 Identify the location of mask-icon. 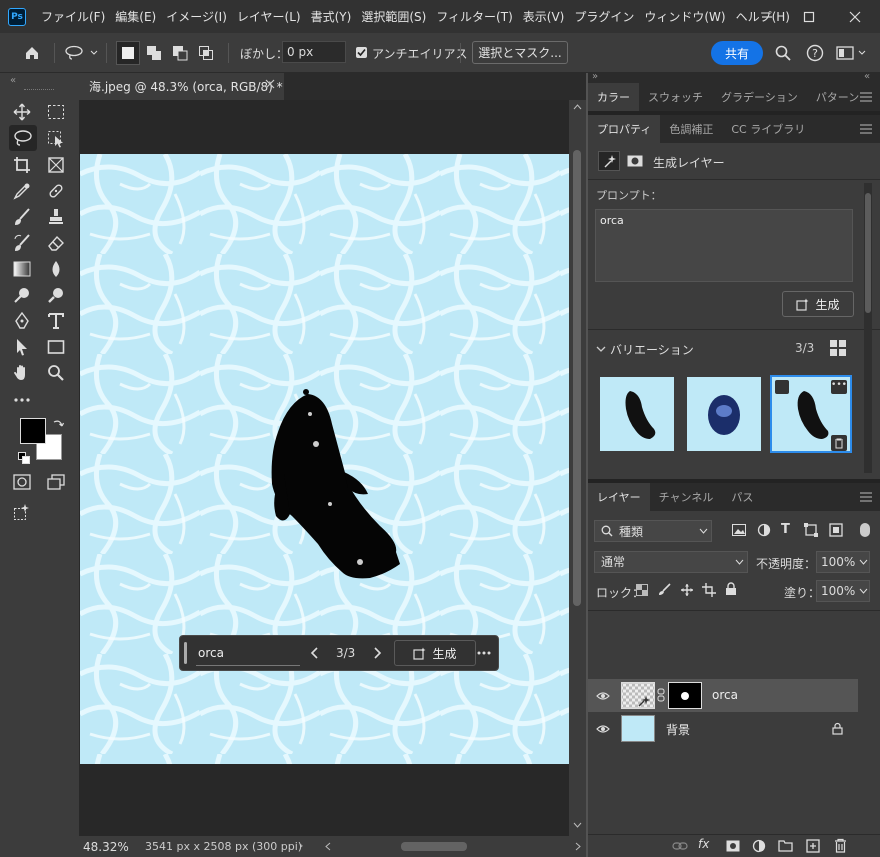
(635, 161).